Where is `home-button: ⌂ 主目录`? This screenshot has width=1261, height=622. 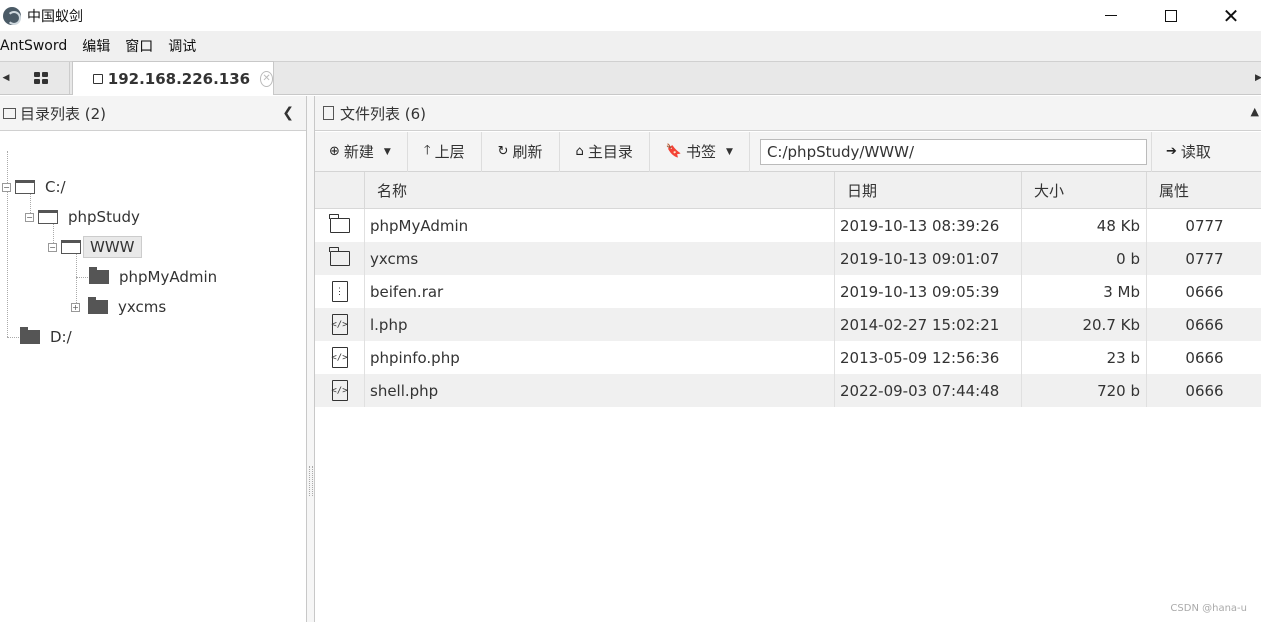 home-button: ⌂ 主目录 is located at coordinates (605, 151).